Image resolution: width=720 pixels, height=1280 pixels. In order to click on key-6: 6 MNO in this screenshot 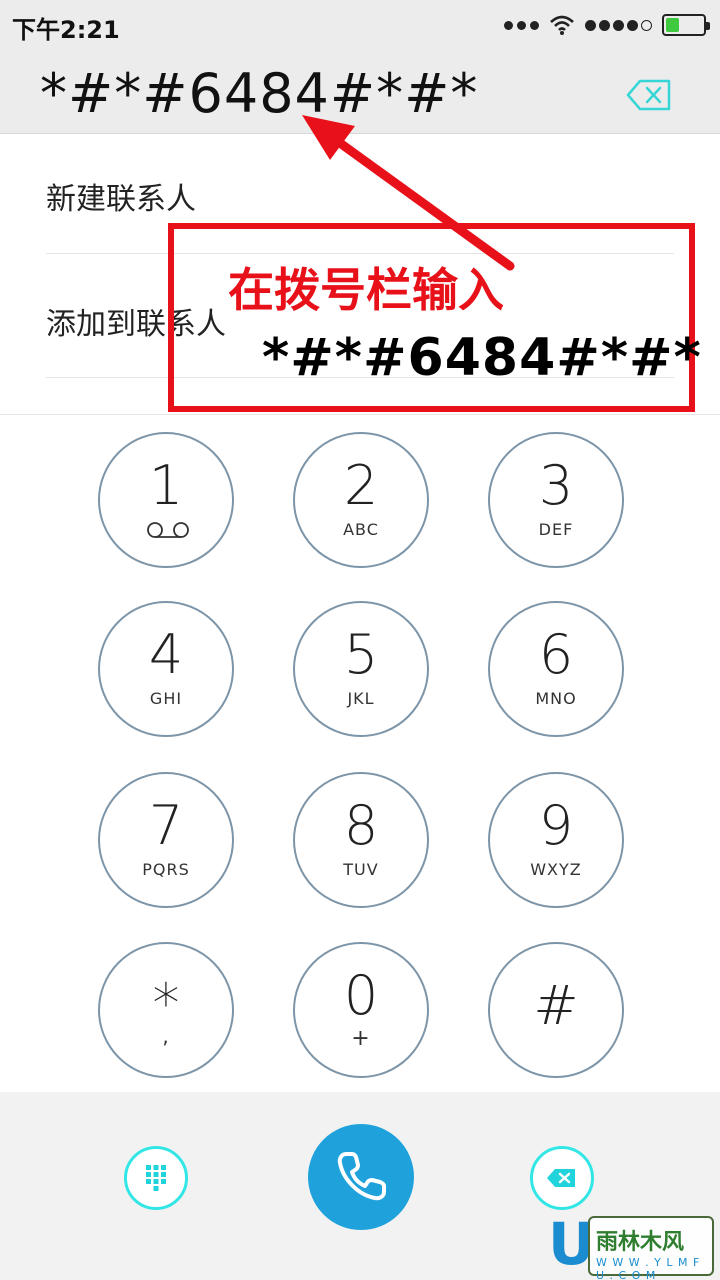, I will do `click(556, 669)`.